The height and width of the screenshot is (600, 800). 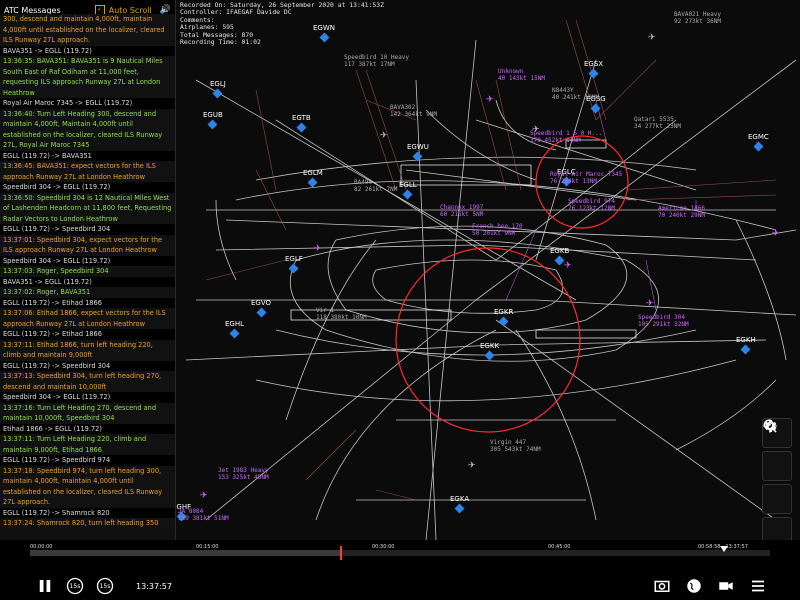 What do you see at coordinates (515, 446) in the screenshot?
I see `aircraft-label: Virgin 447 305 543kt 74NM` at bounding box center [515, 446].